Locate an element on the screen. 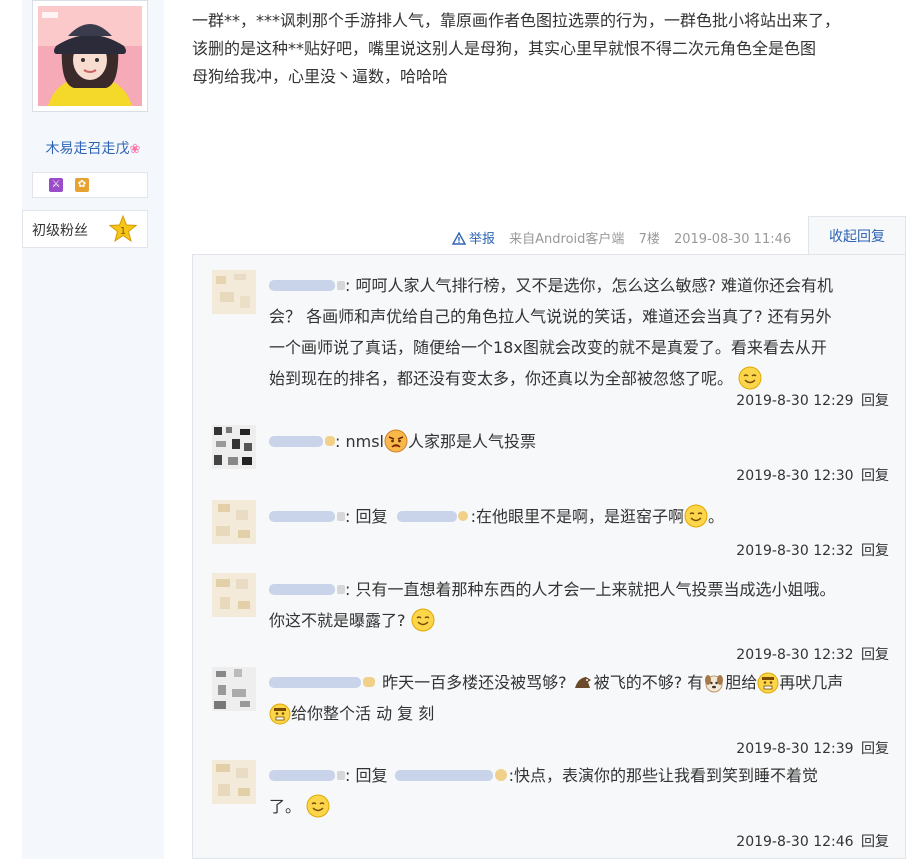  reply-text: 了。 is located at coordinates (285, 806).